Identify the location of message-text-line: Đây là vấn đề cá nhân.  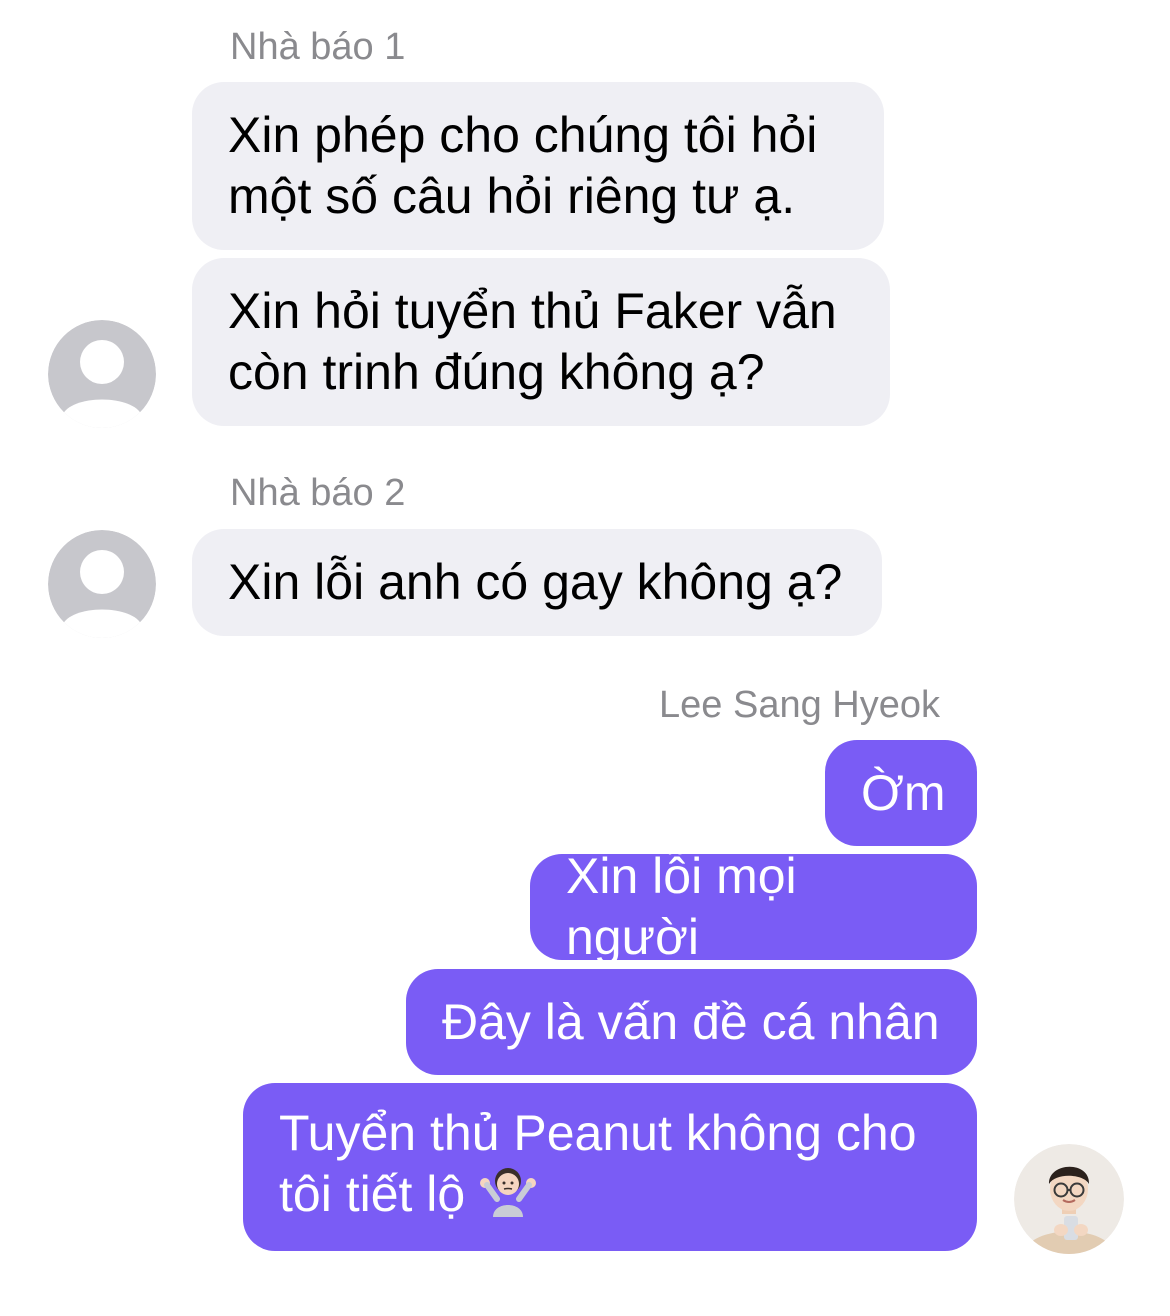
(691, 1021).